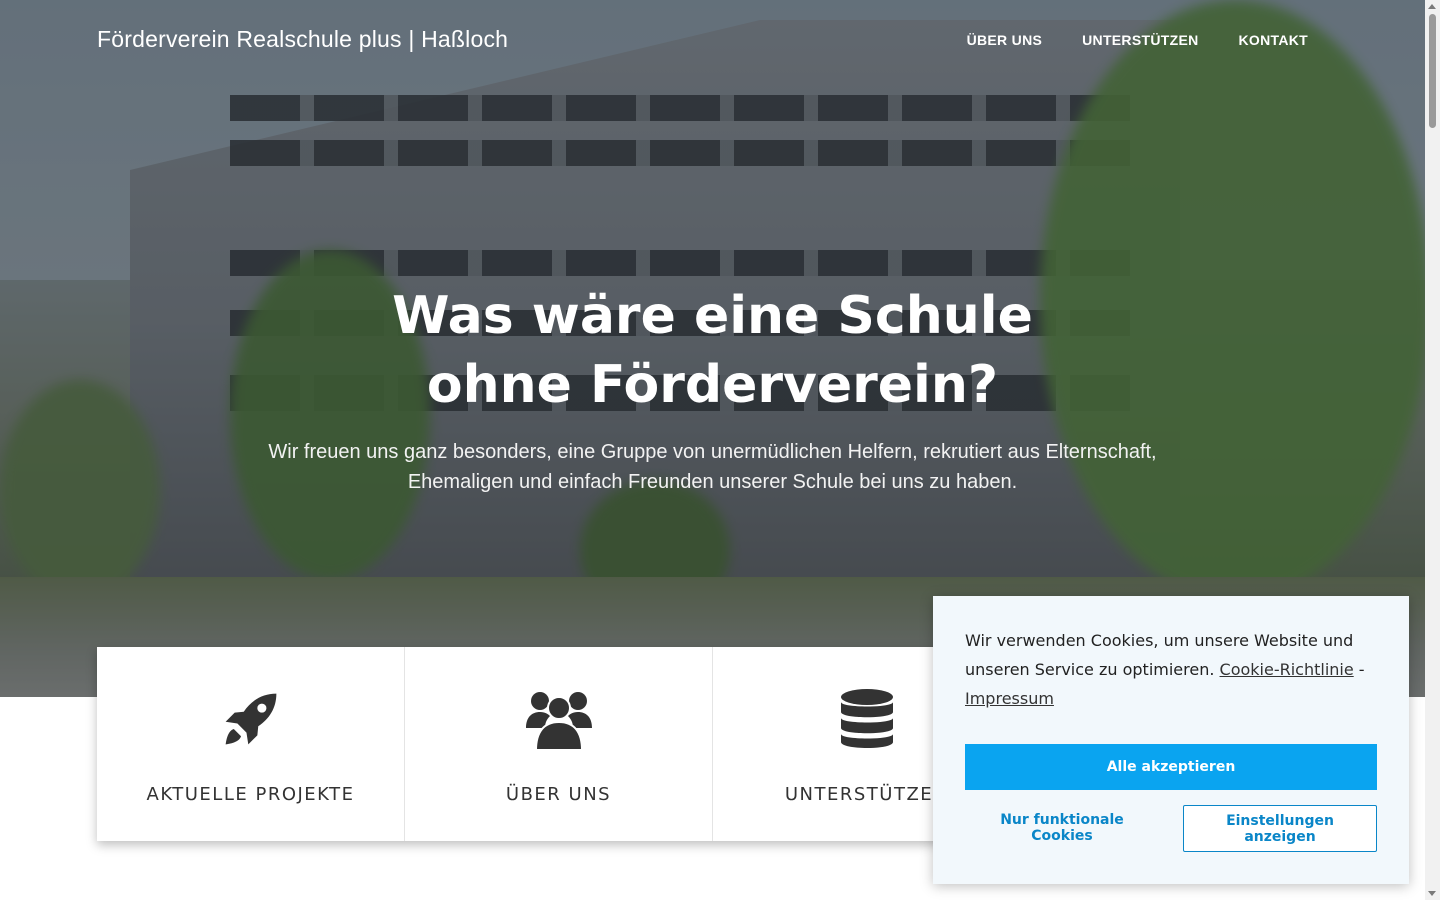 This screenshot has width=1440, height=900. I want to click on page-scrollbar, so click(1432, 450).